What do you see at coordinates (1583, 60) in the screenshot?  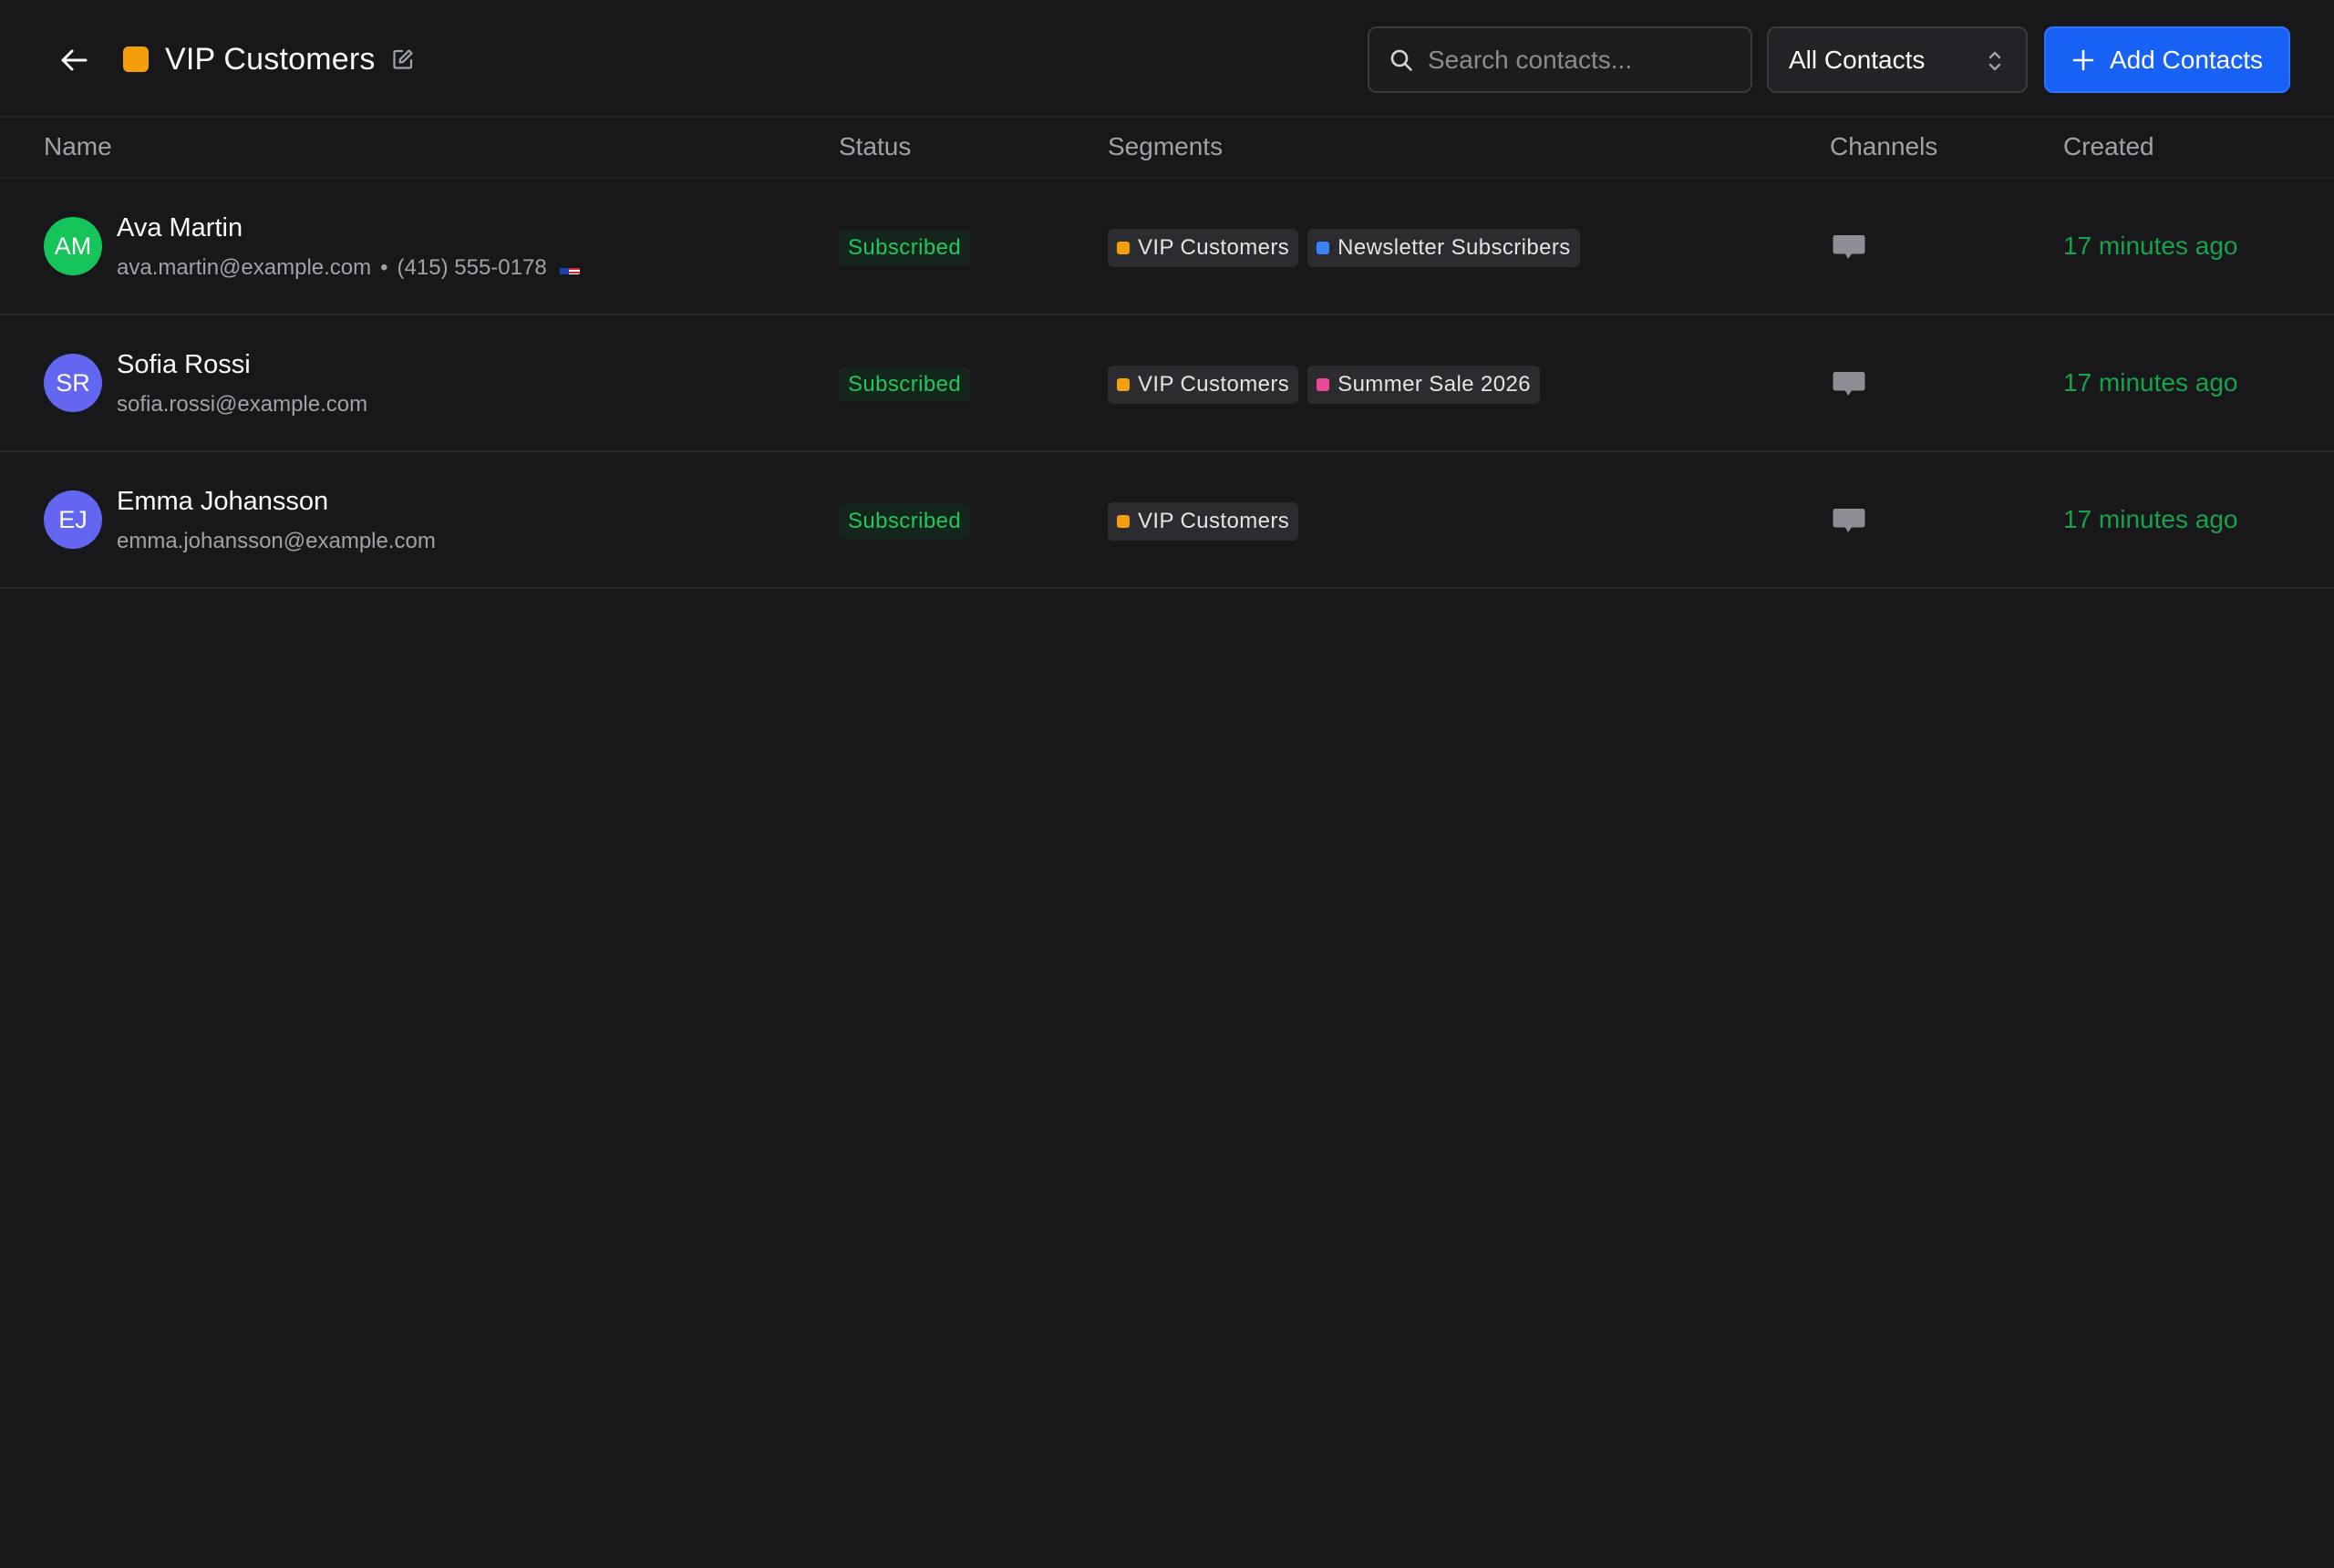 I see `search-input` at bounding box center [1583, 60].